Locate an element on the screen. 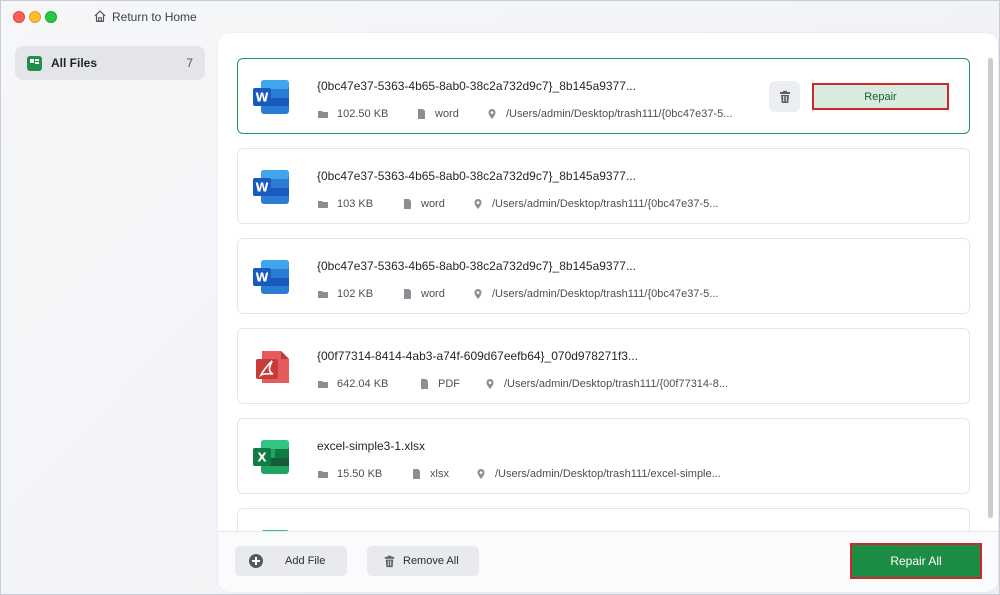 This screenshot has height=595, width=1000. delete-file-button is located at coordinates (784, 96).